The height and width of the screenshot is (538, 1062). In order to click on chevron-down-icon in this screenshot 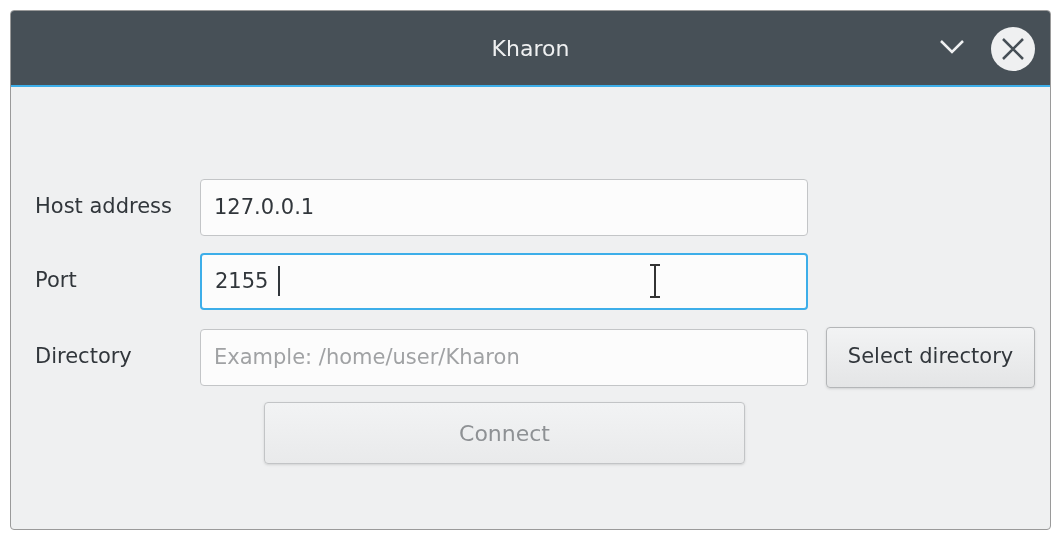, I will do `click(952, 47)`.